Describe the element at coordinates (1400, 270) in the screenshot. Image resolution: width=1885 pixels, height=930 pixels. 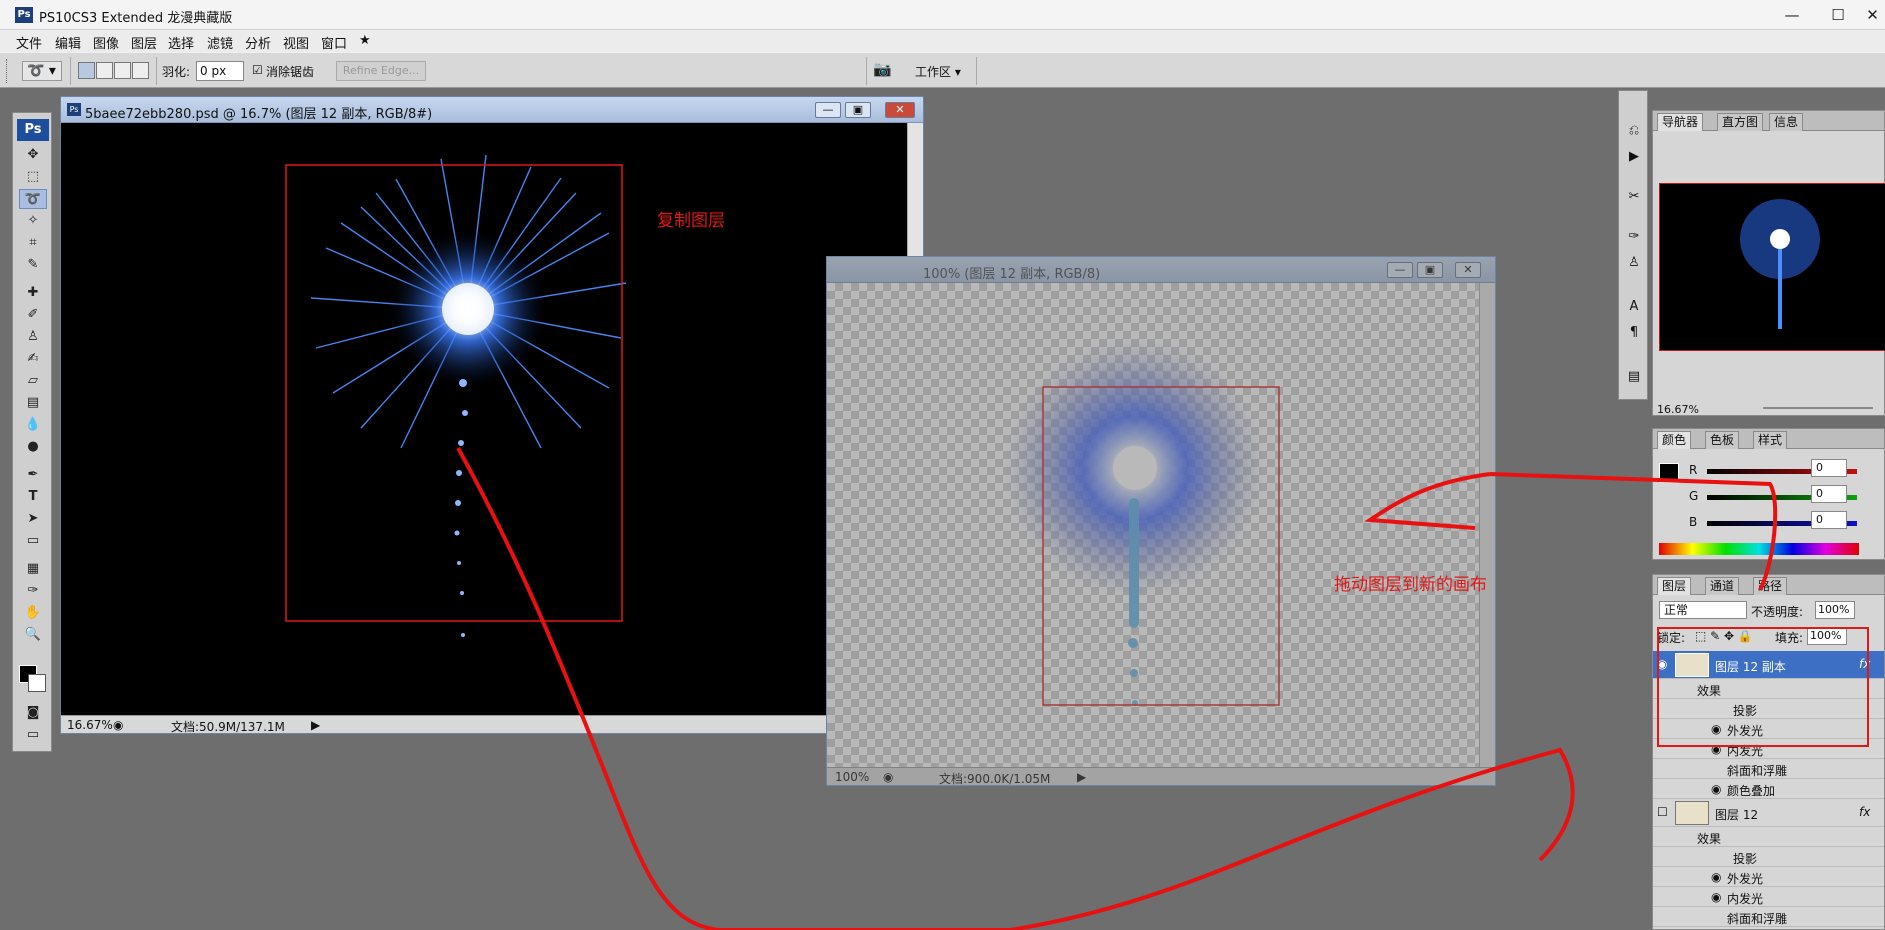
I see `doc2-minimize-button: —` at that location.